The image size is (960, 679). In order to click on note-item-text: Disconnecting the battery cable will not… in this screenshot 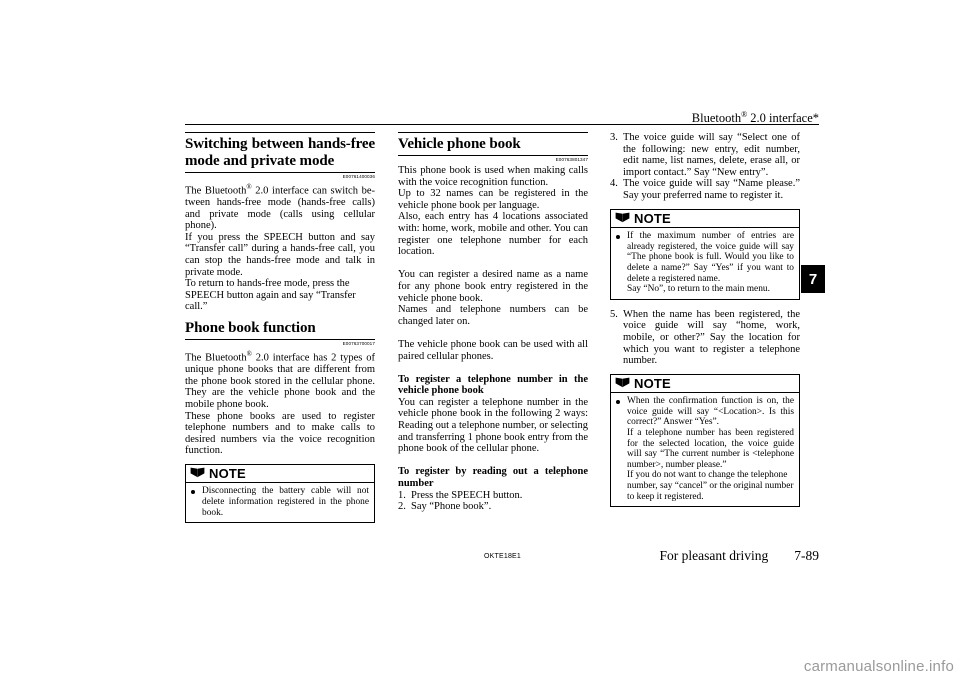, I will do `click(285, 502)`.